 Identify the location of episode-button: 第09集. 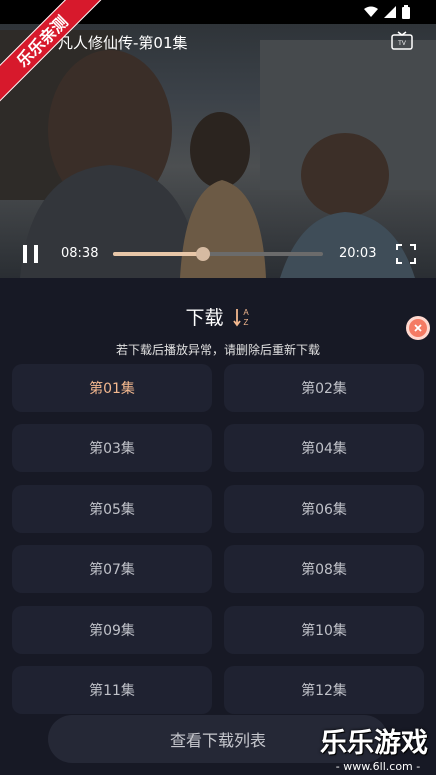
(112, 630).